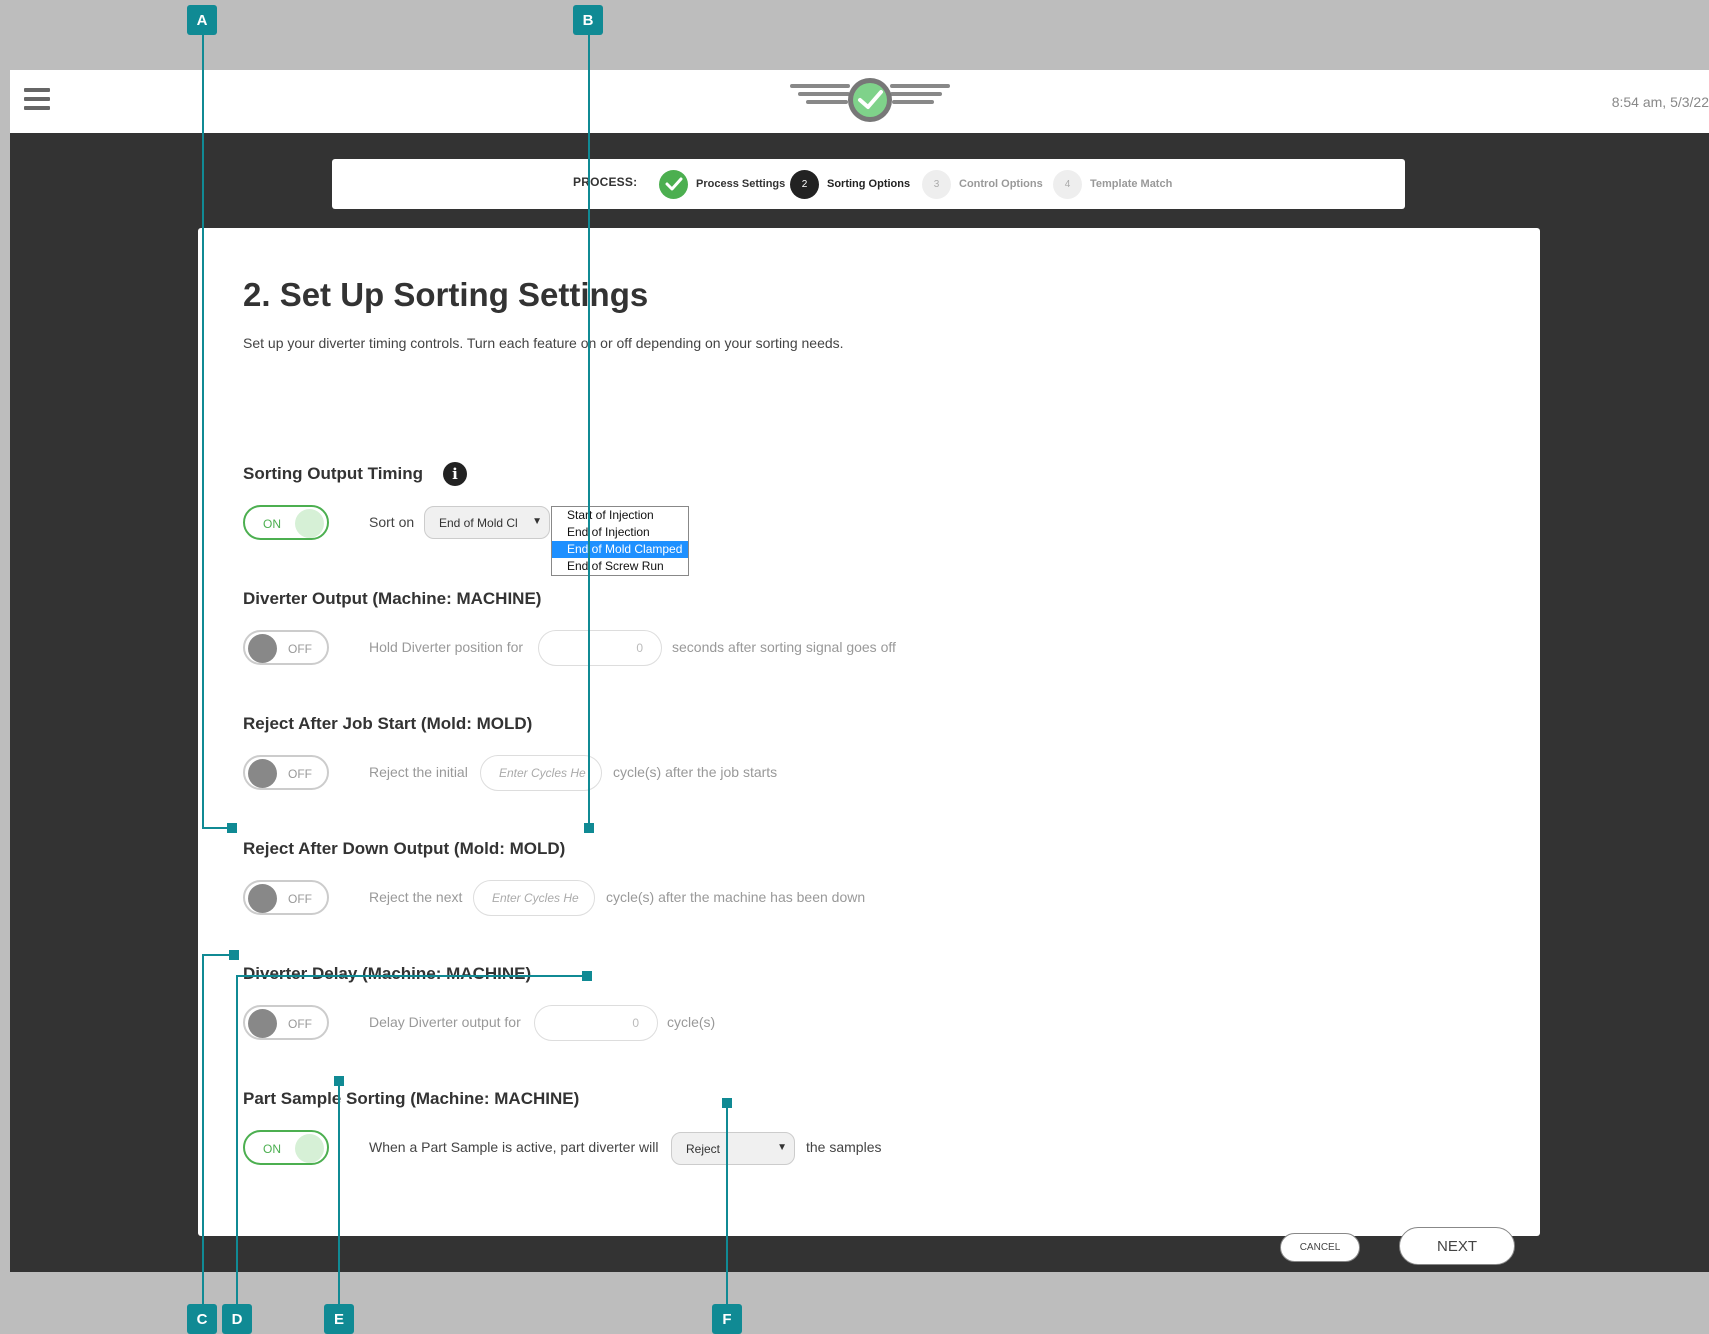 The image size is (1709, 1334). Describe the element at coordinates (237, 1319) in the screenshot. I see `callout-badge-d: D` at that location.